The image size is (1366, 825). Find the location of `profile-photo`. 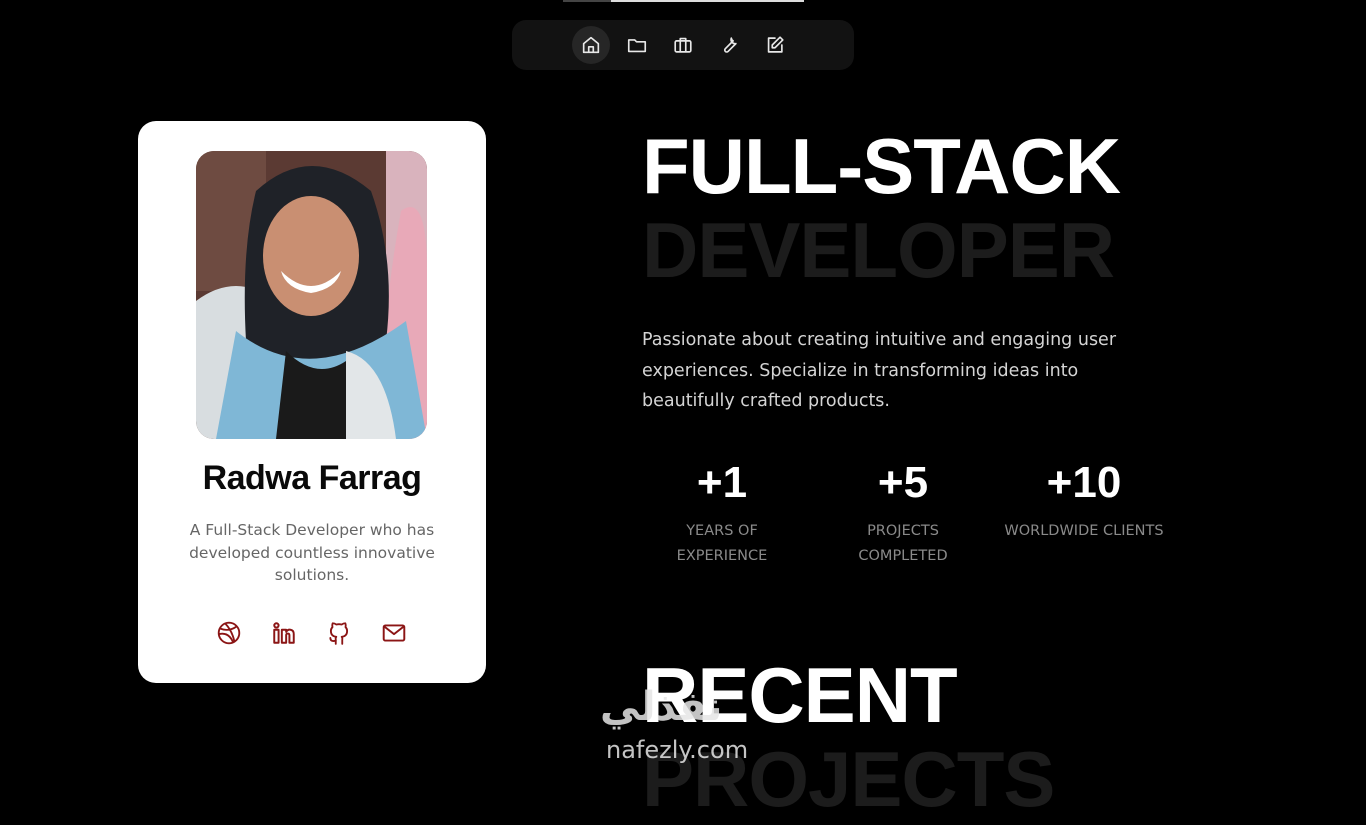

profile-photo is located at coordinates (311, 295).